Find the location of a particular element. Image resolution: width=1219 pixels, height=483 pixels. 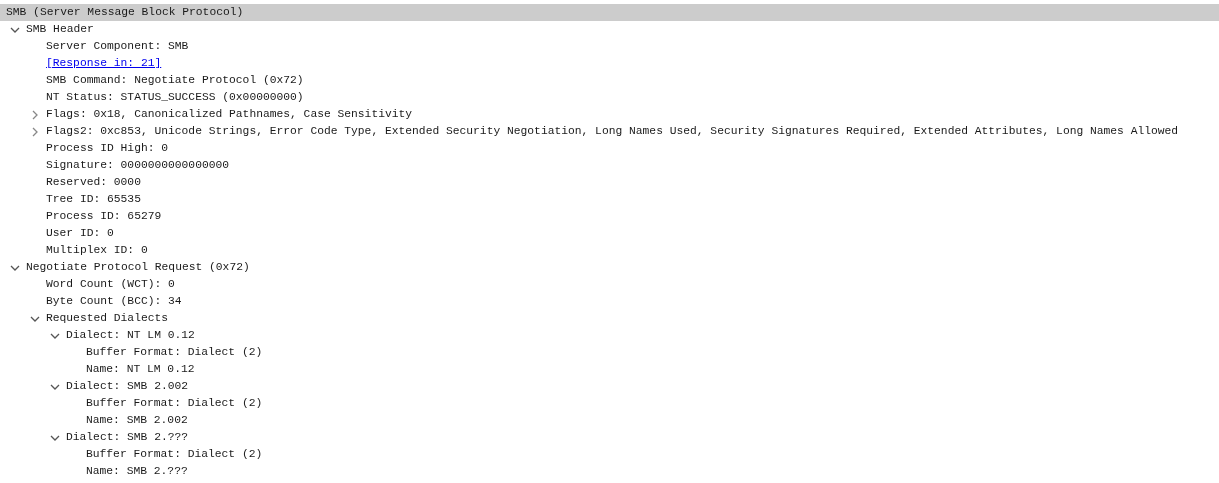

tree-item-label: User ID: 0 is located at coordinates (80, 233).